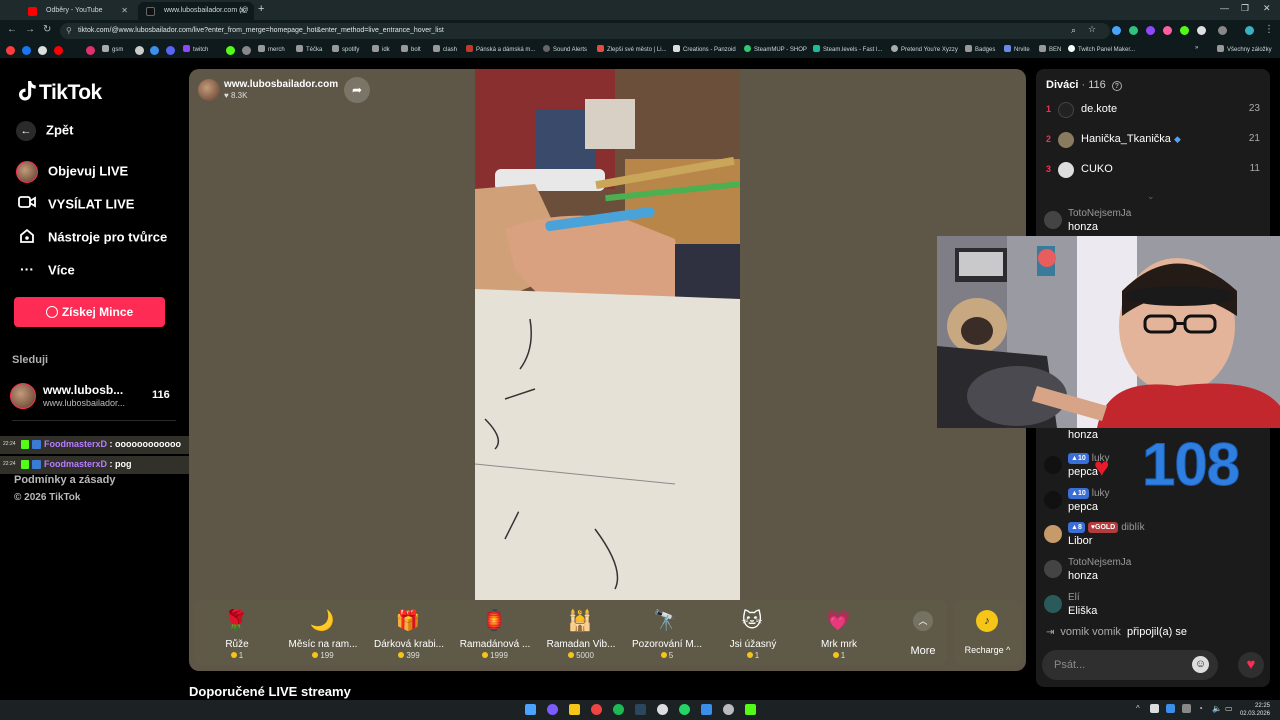 The height and width of the screenshot is (720, 1280). Describe the element at coordinates (72, 172) in the screenshot. I see `nav-explore-live: Objevuj LIVE` at that location.